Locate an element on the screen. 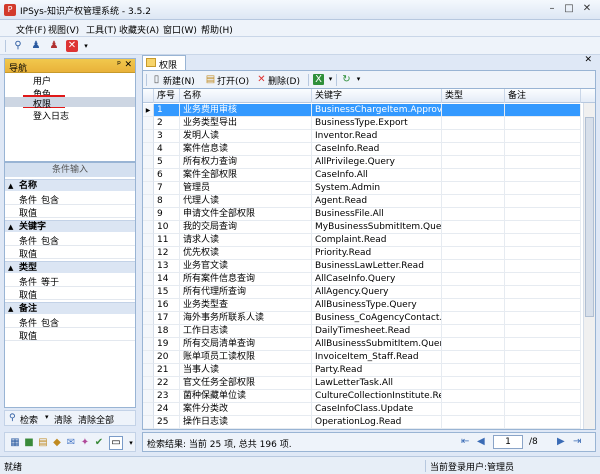  vertical-scrollbar is located at coordinates (589, 266).